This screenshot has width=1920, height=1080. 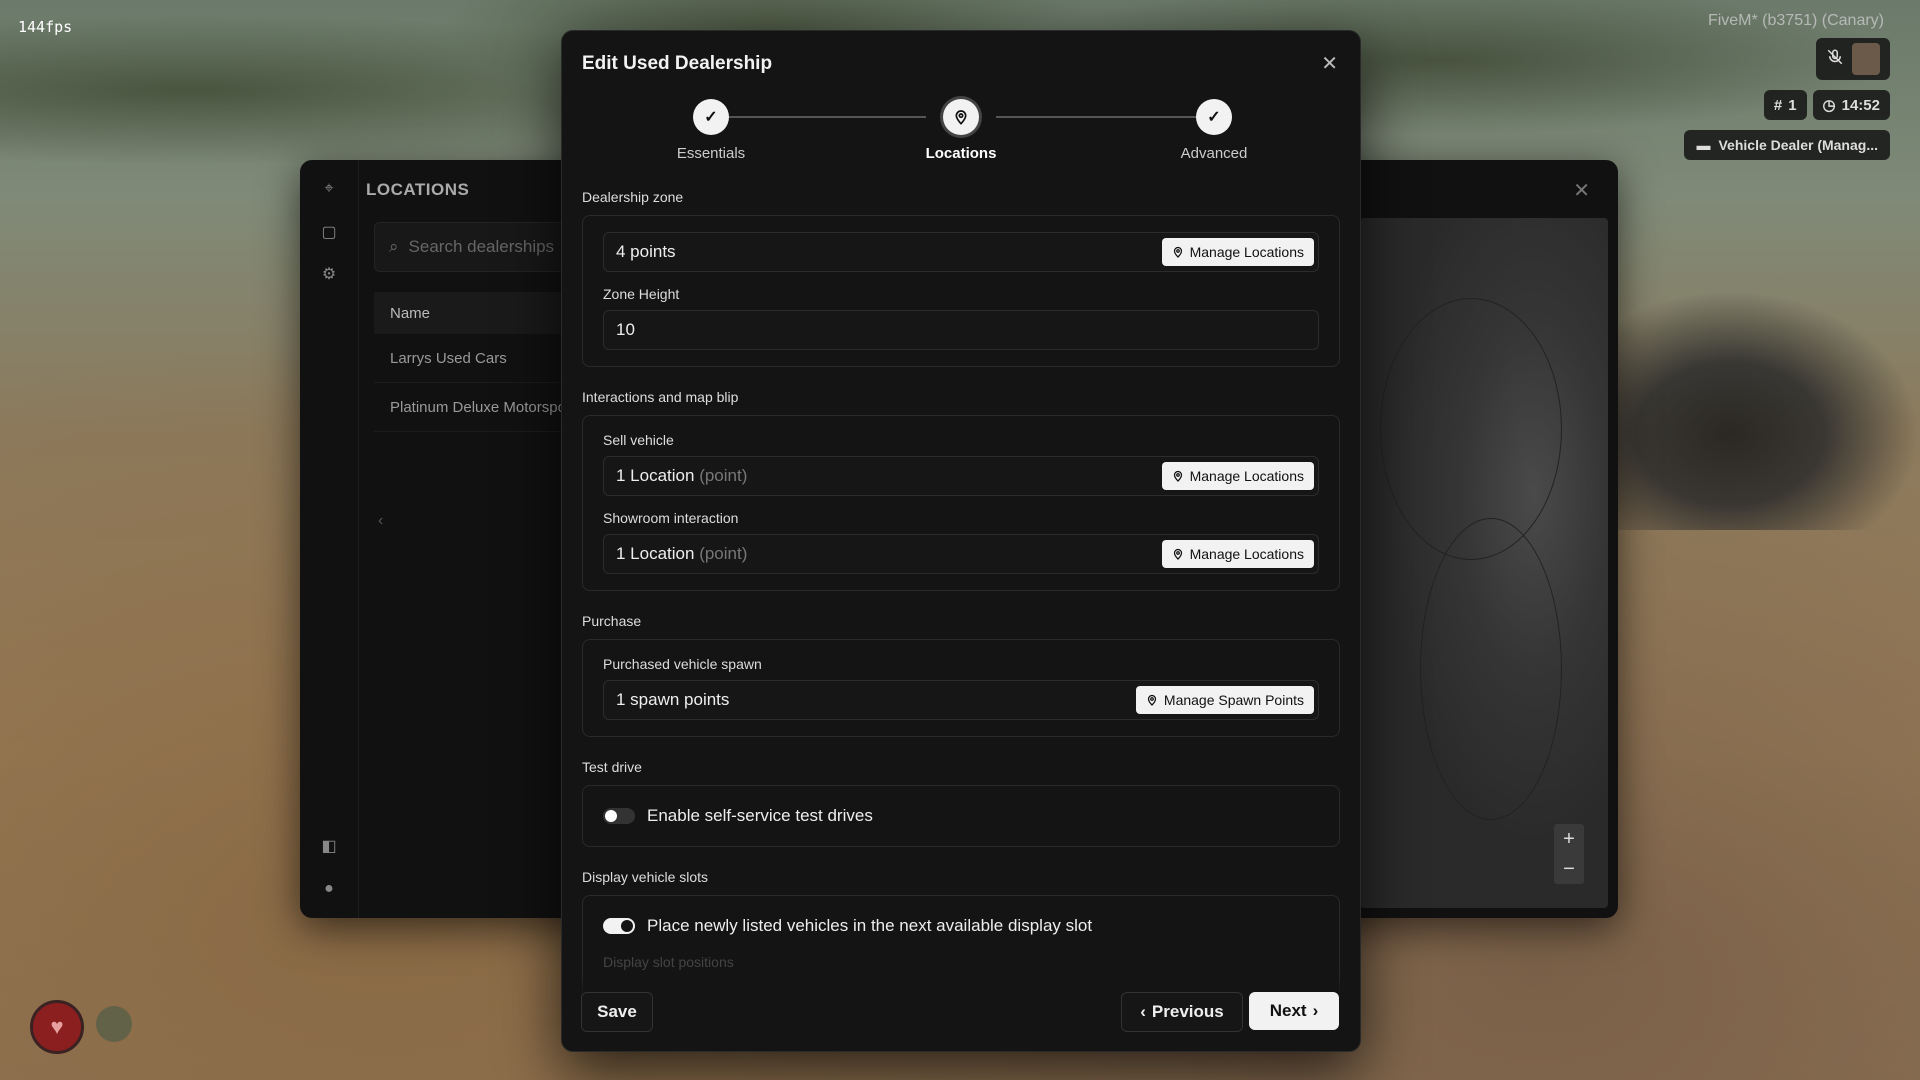 What do you see at coordinates (961, 330) in the screenshot?
I see `zone-height-input: 10` at bounding box center [961, 330].